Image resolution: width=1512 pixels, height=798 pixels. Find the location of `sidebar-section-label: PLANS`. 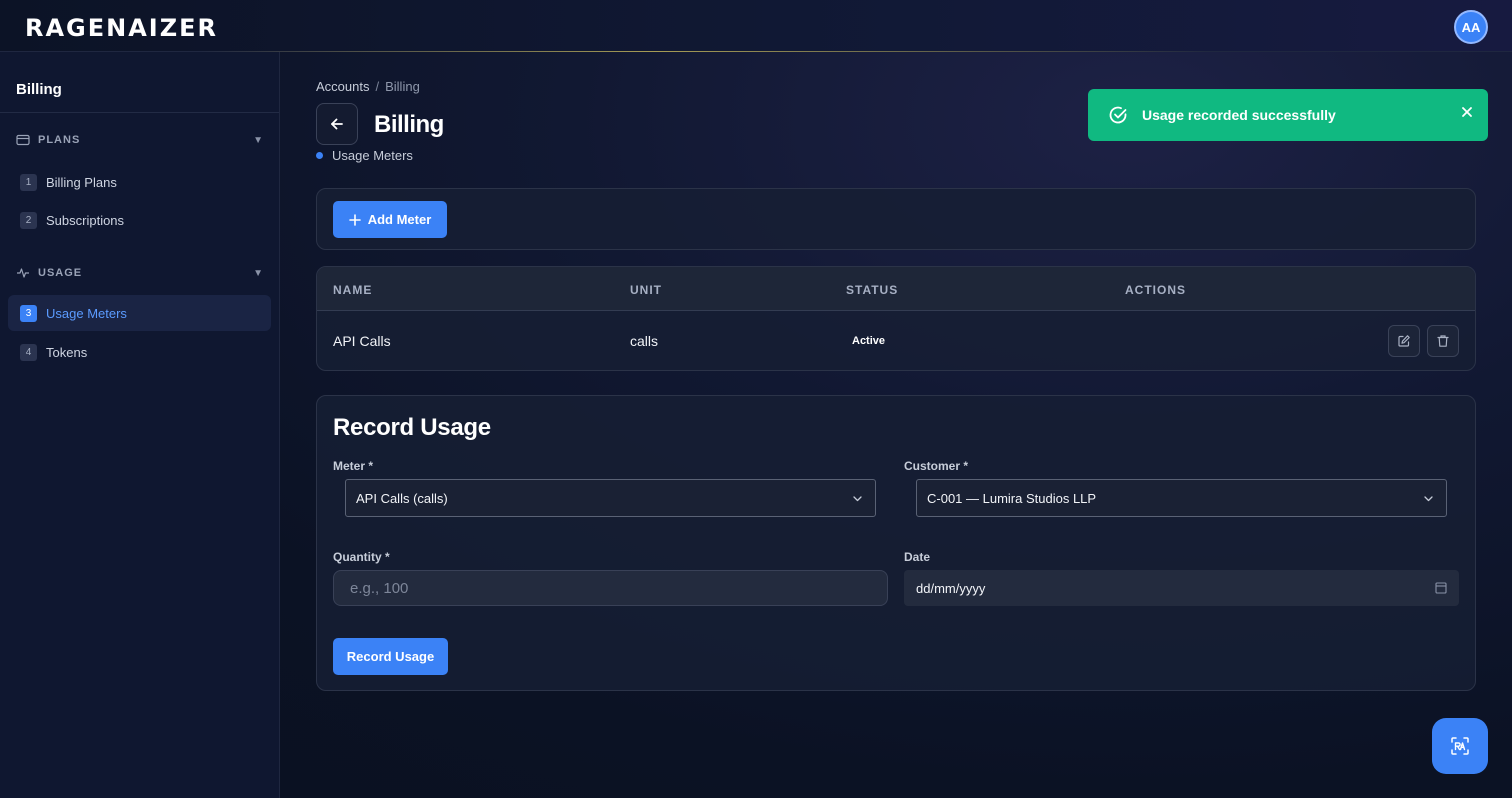

sidebar-section-label: PLANS is located at coordinates (59, 140).